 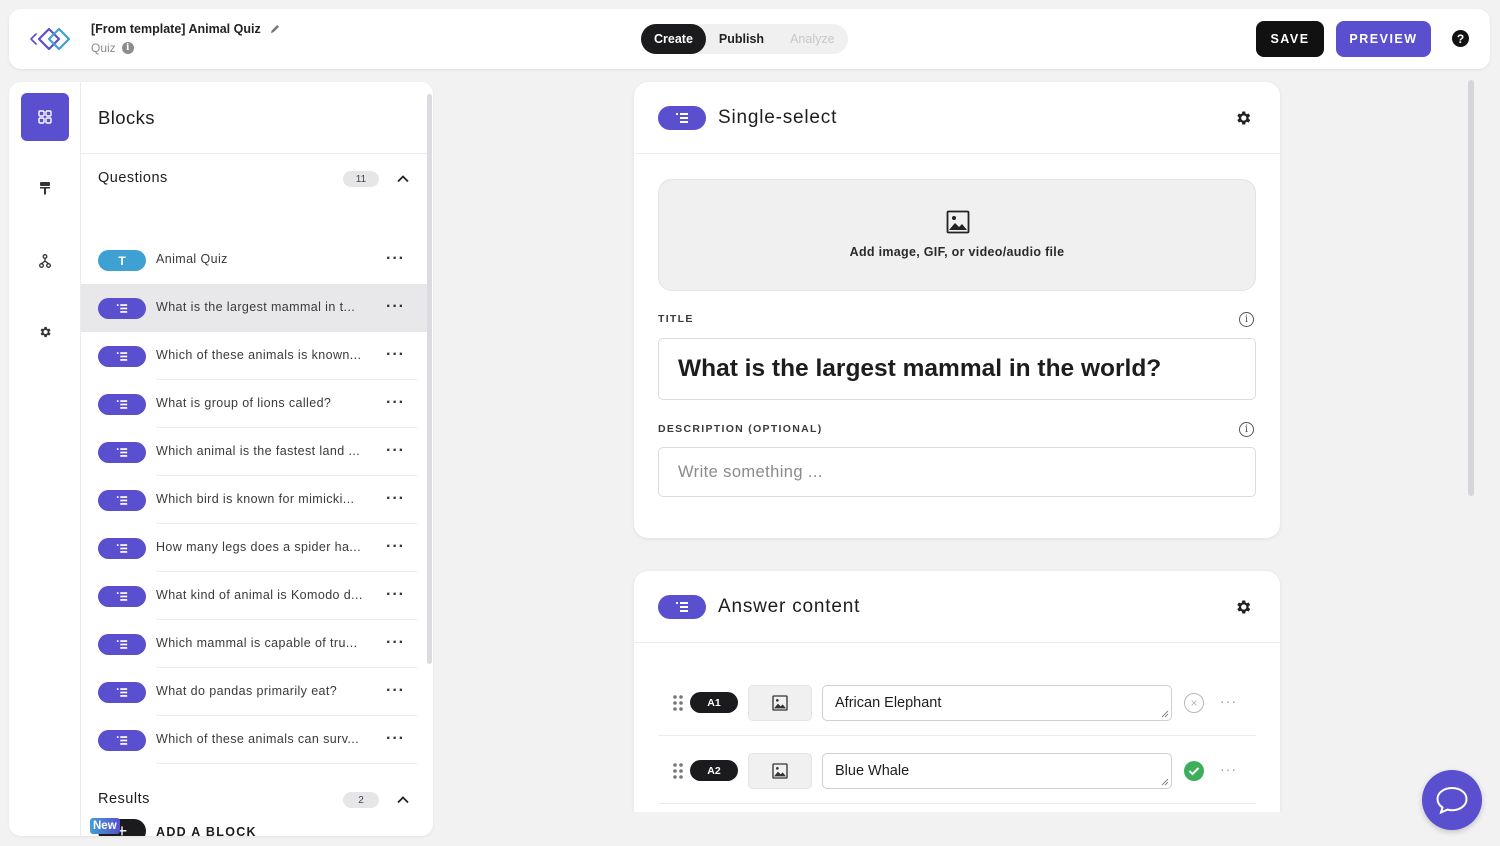 I want to click on grid-icon, so click(x=45, y=117).